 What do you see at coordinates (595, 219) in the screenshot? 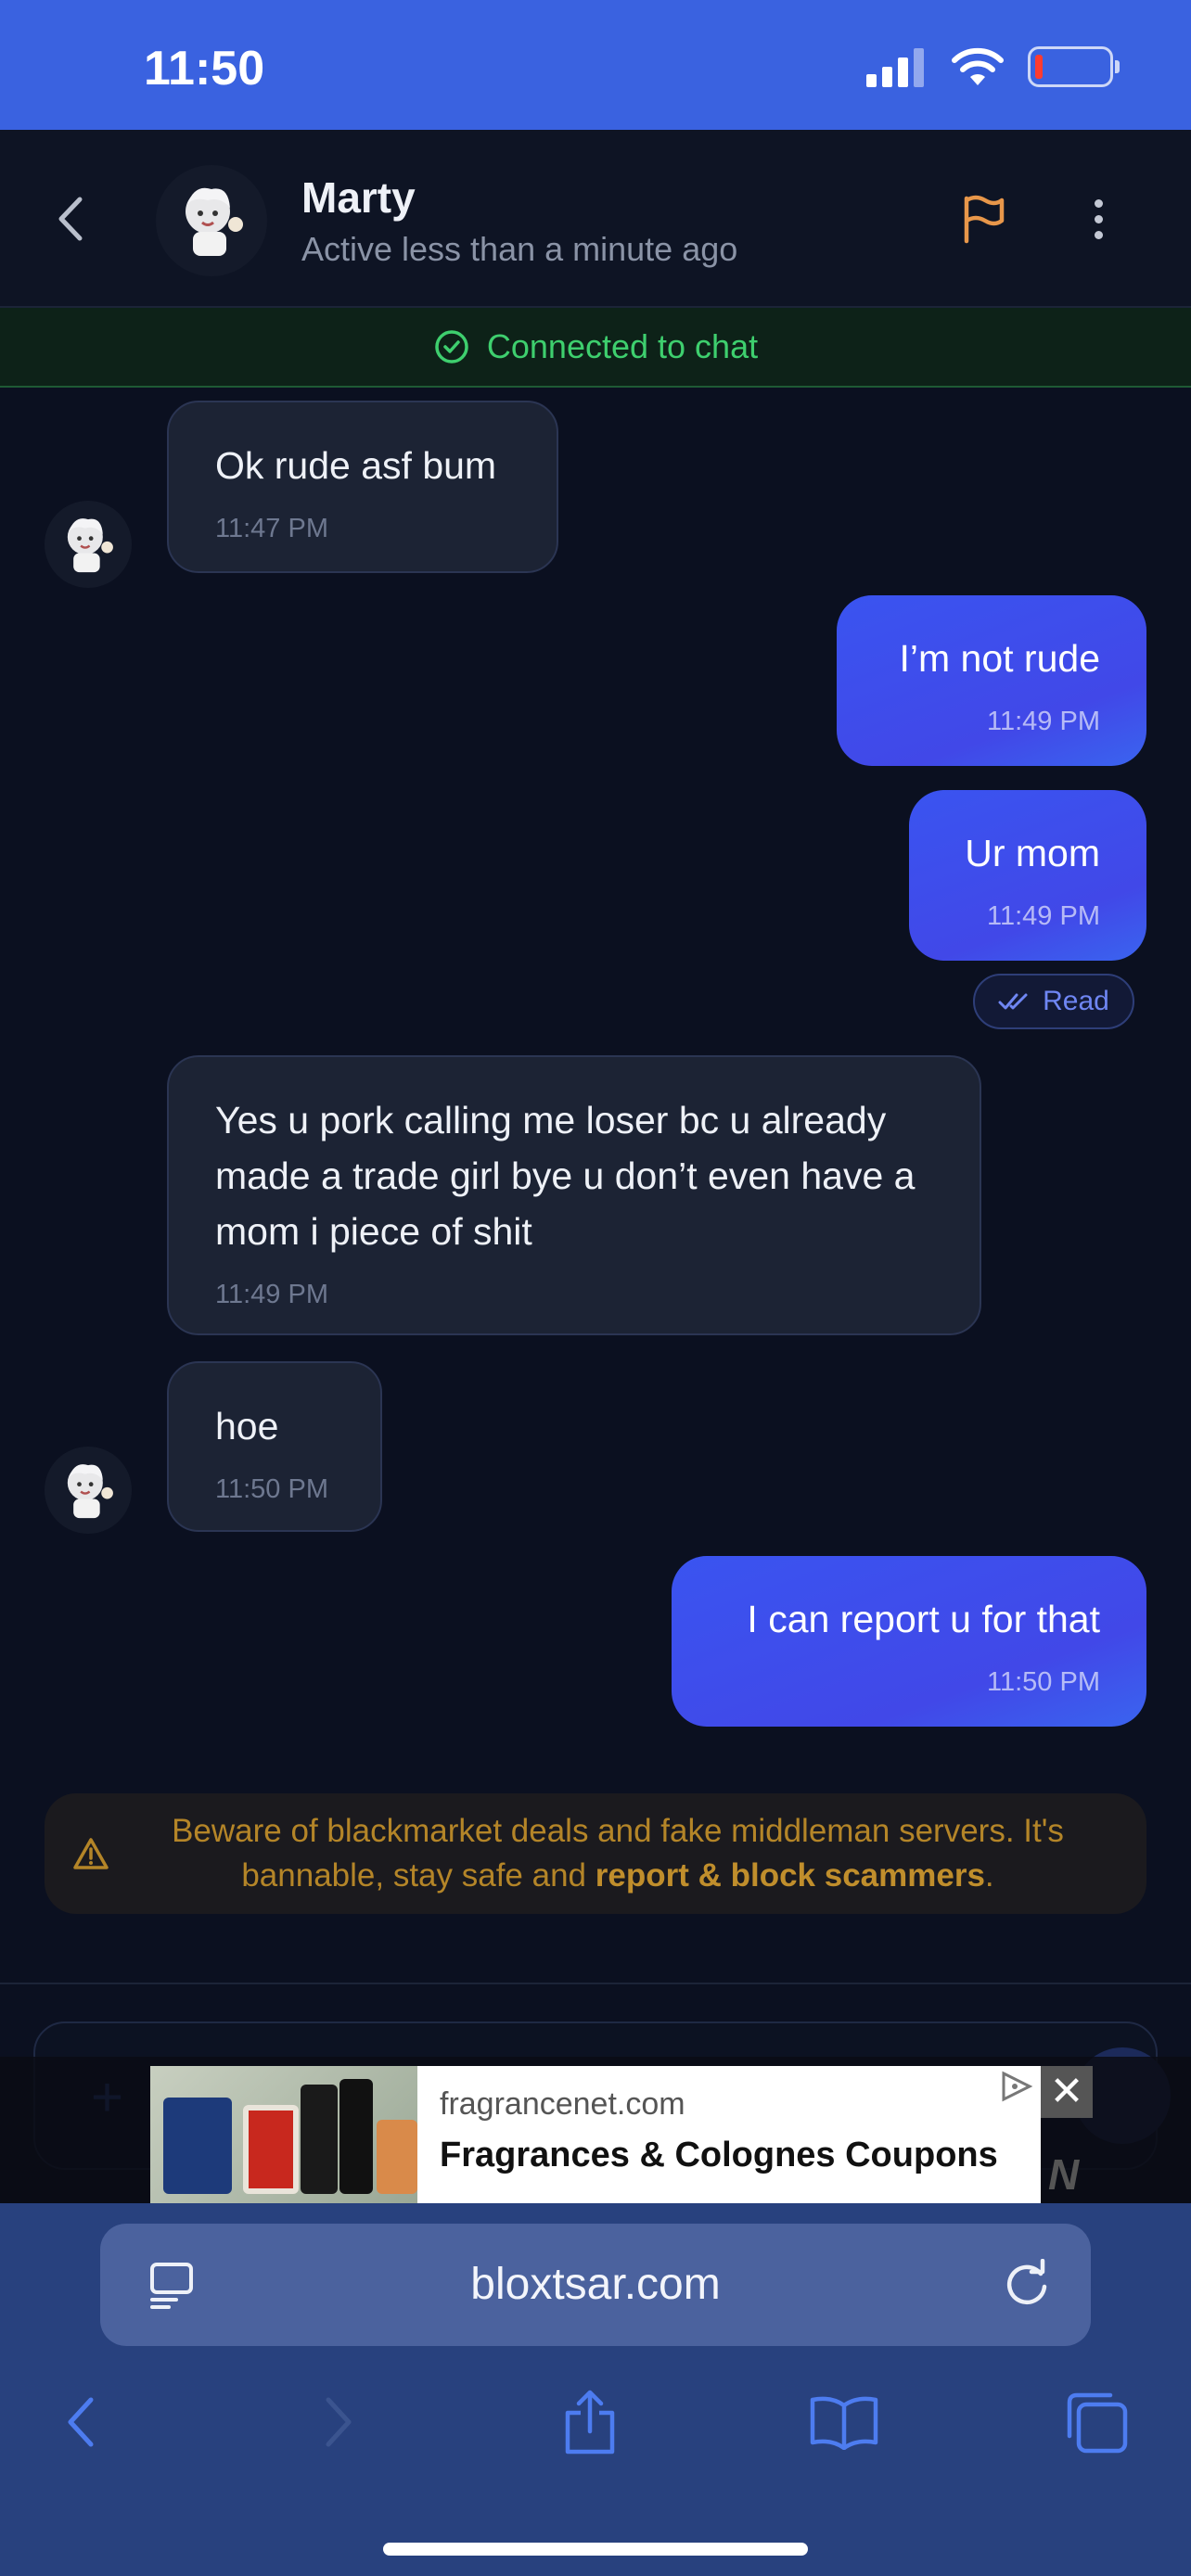
I see `chat-header: Marty Active less than a minute ago` at bounding box center [595, 219].